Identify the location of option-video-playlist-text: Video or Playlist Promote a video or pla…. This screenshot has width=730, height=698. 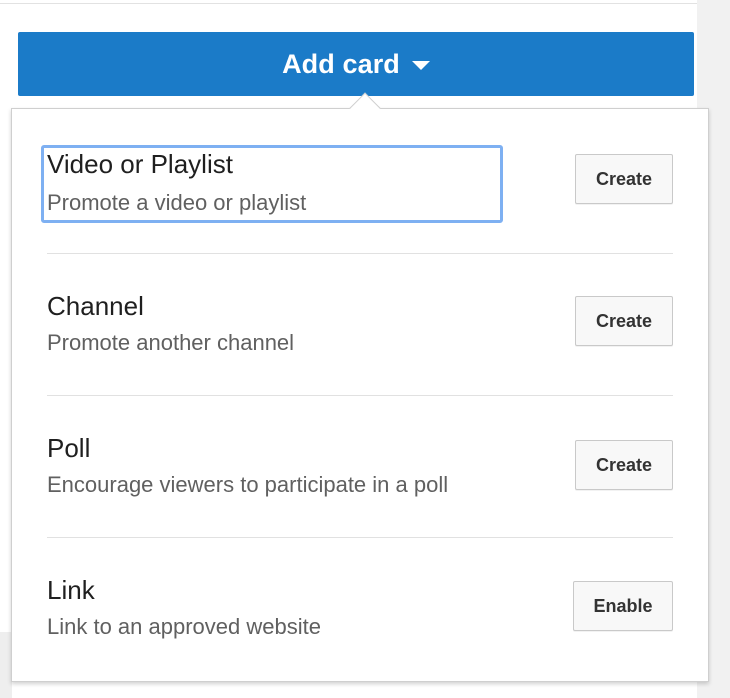
(176, 183).